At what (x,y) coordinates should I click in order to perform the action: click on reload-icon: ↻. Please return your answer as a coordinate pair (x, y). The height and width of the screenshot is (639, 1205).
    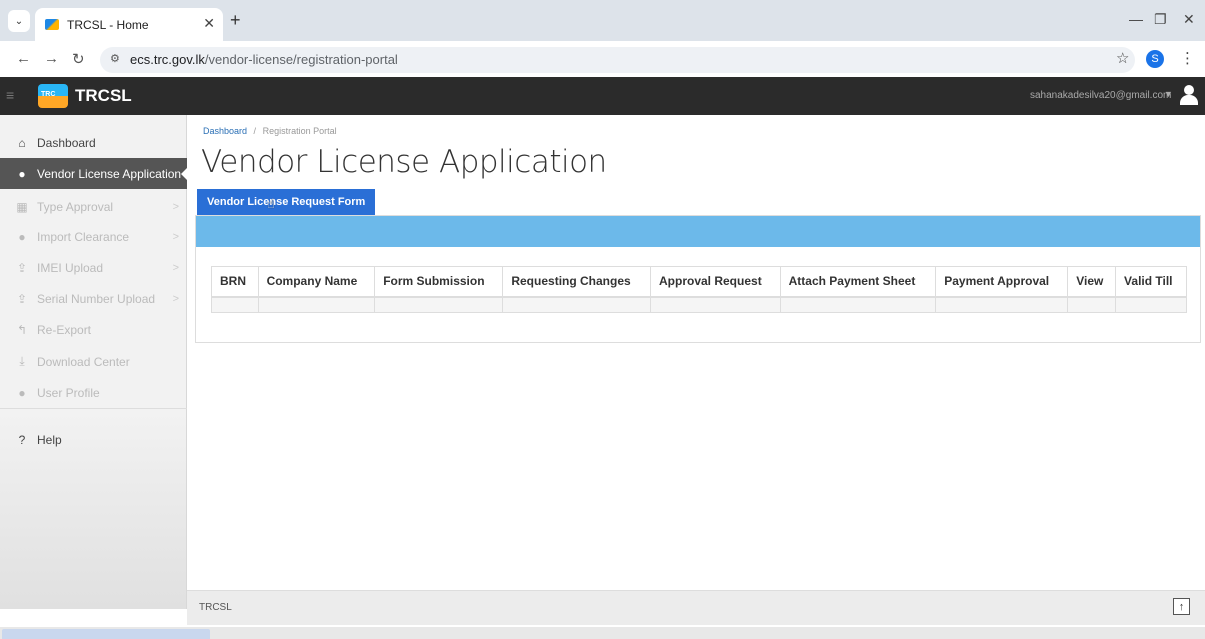
    Looking at the image, I should click on (78, 59).